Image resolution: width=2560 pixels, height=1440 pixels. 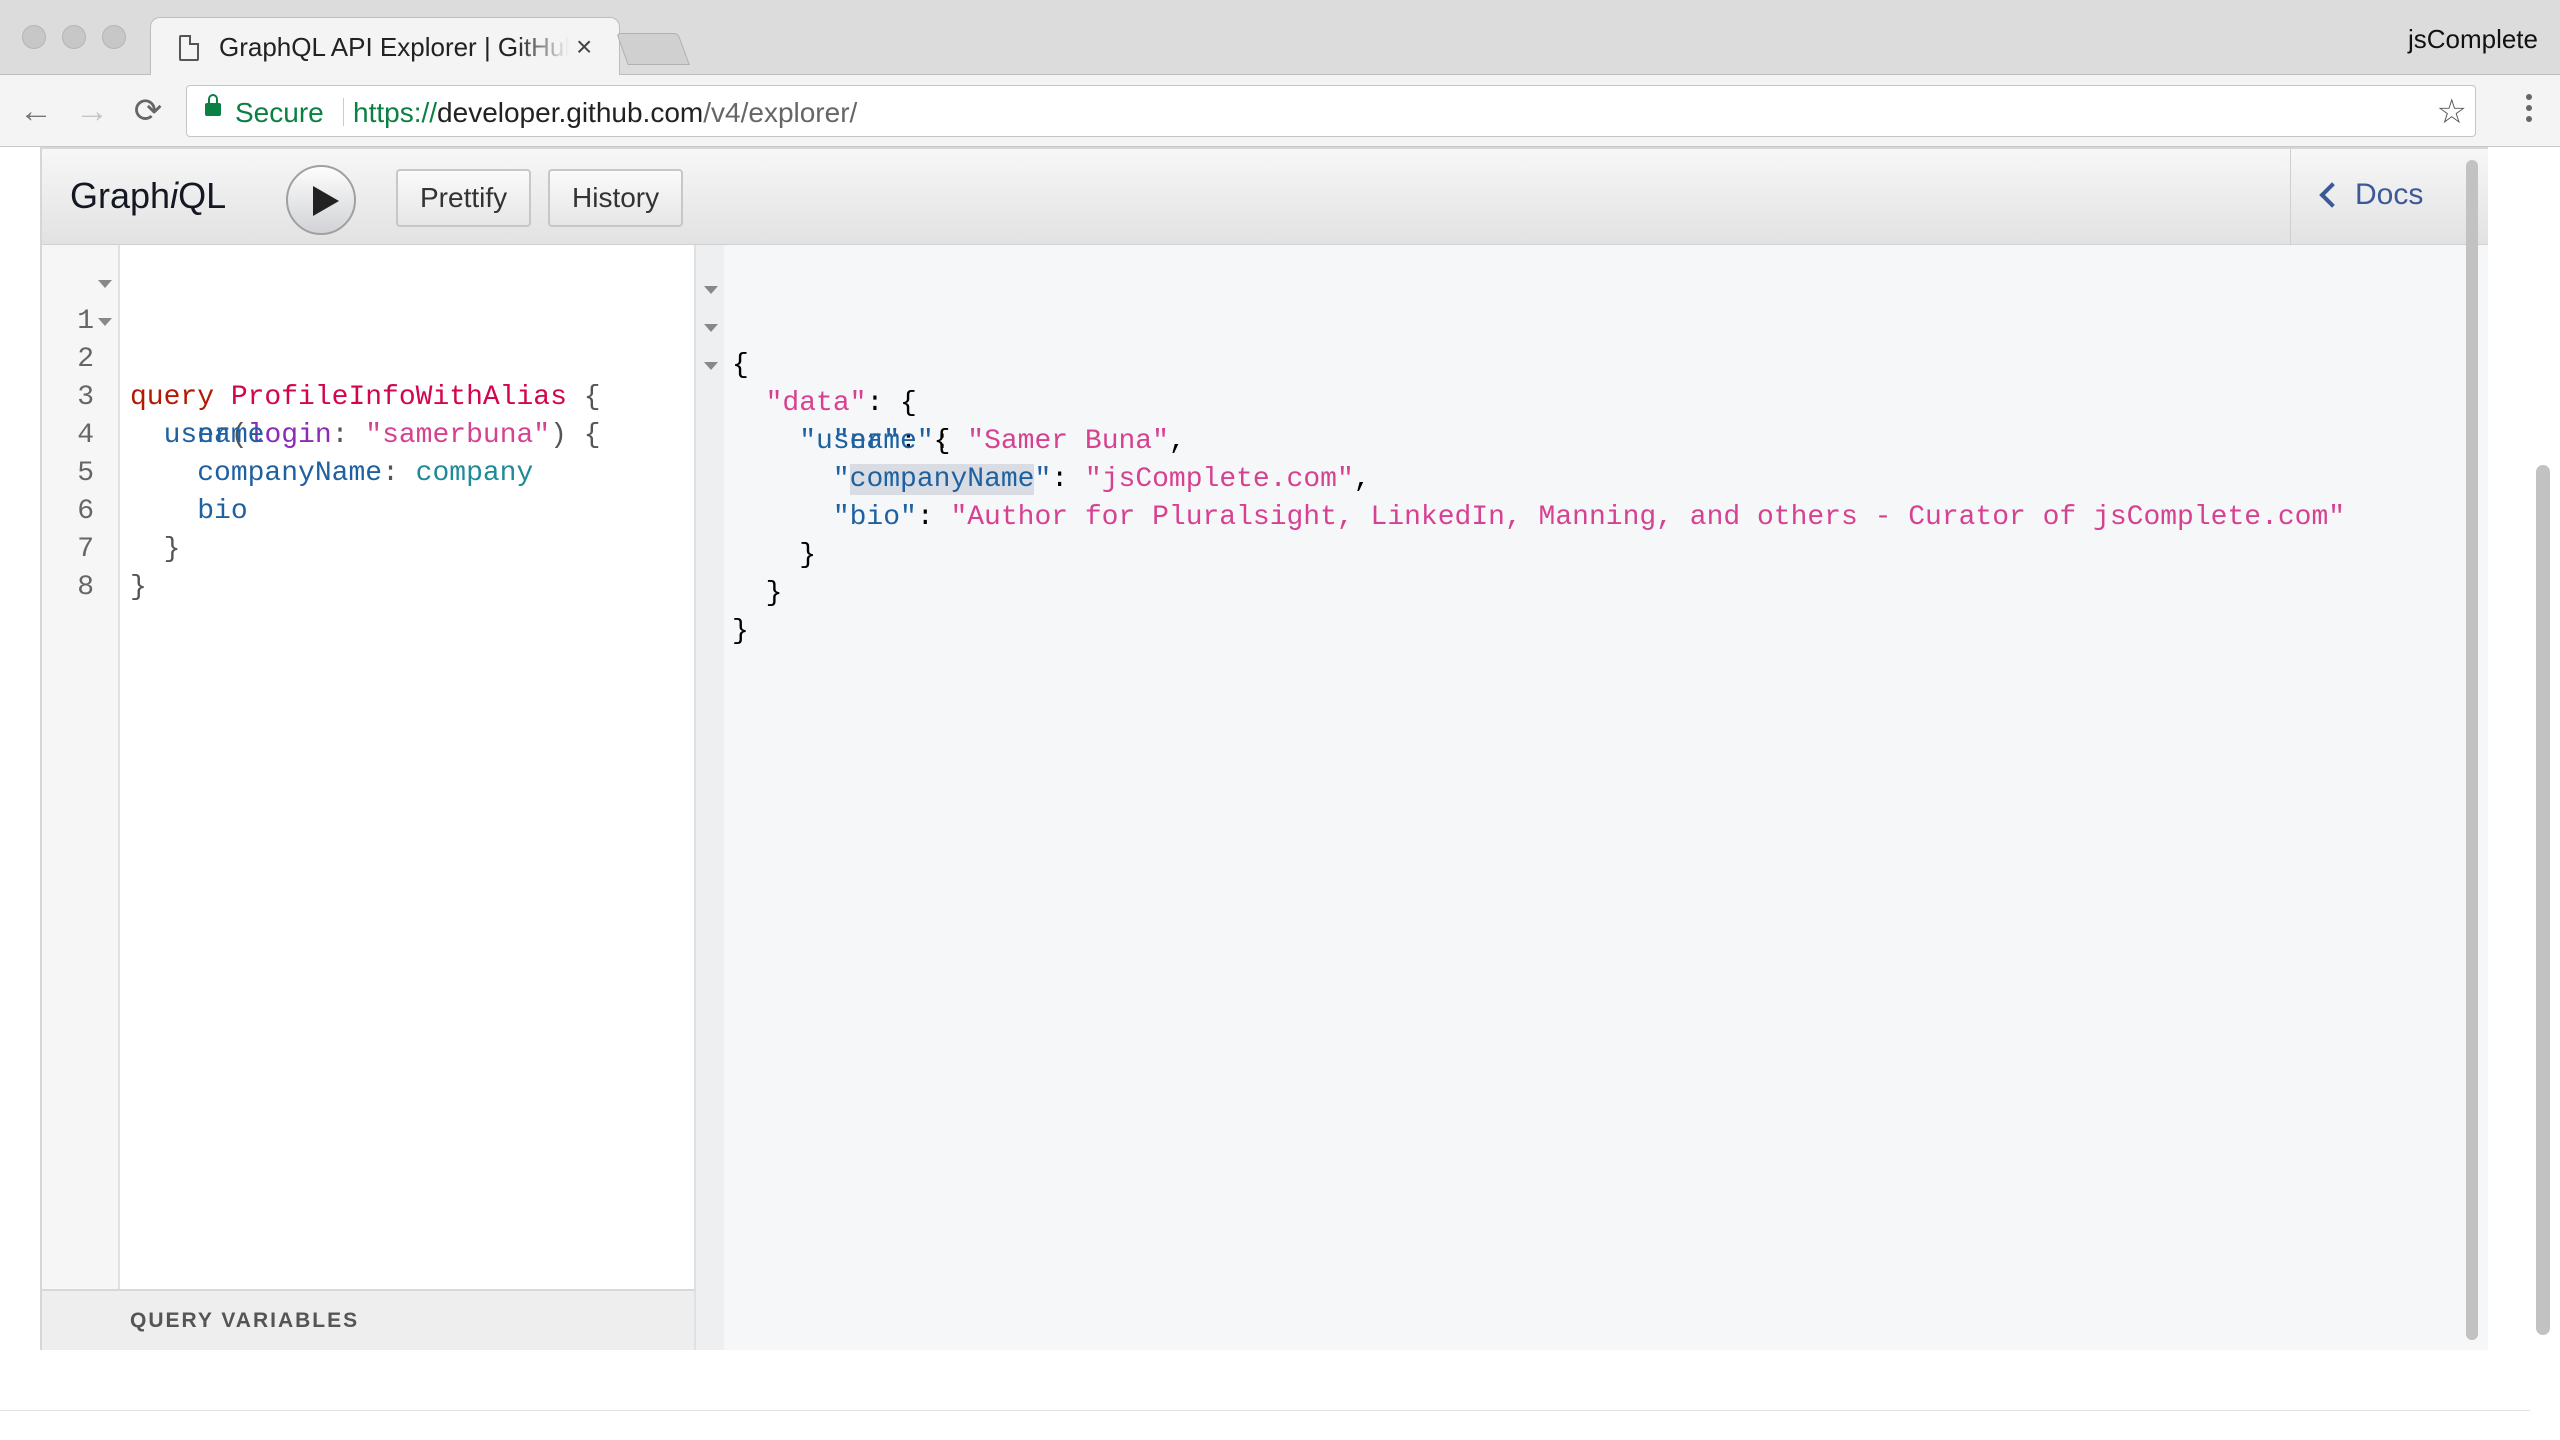 What do you see at coordinates (570, 112) in the screenshot?
I see `url-host: developer.github.com` at bounding box center [570, 112].